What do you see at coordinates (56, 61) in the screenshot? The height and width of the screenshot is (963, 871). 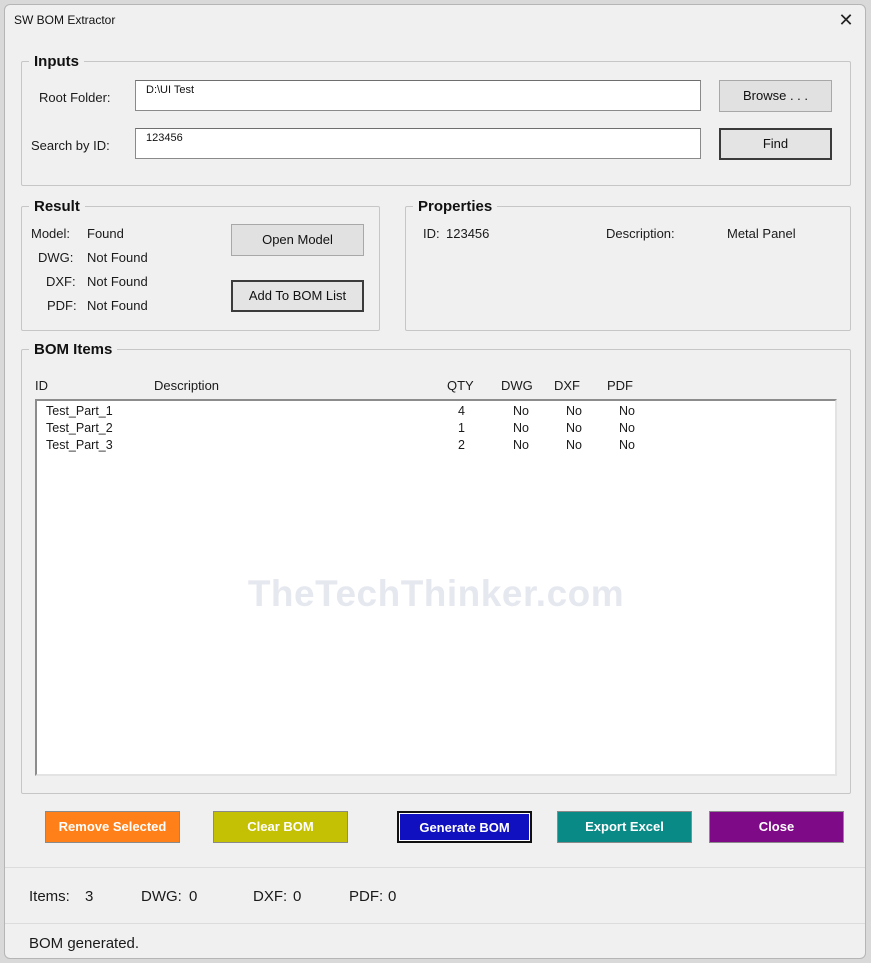 I see `inputs-legend: Inputs` at bounding box center [56, 61].